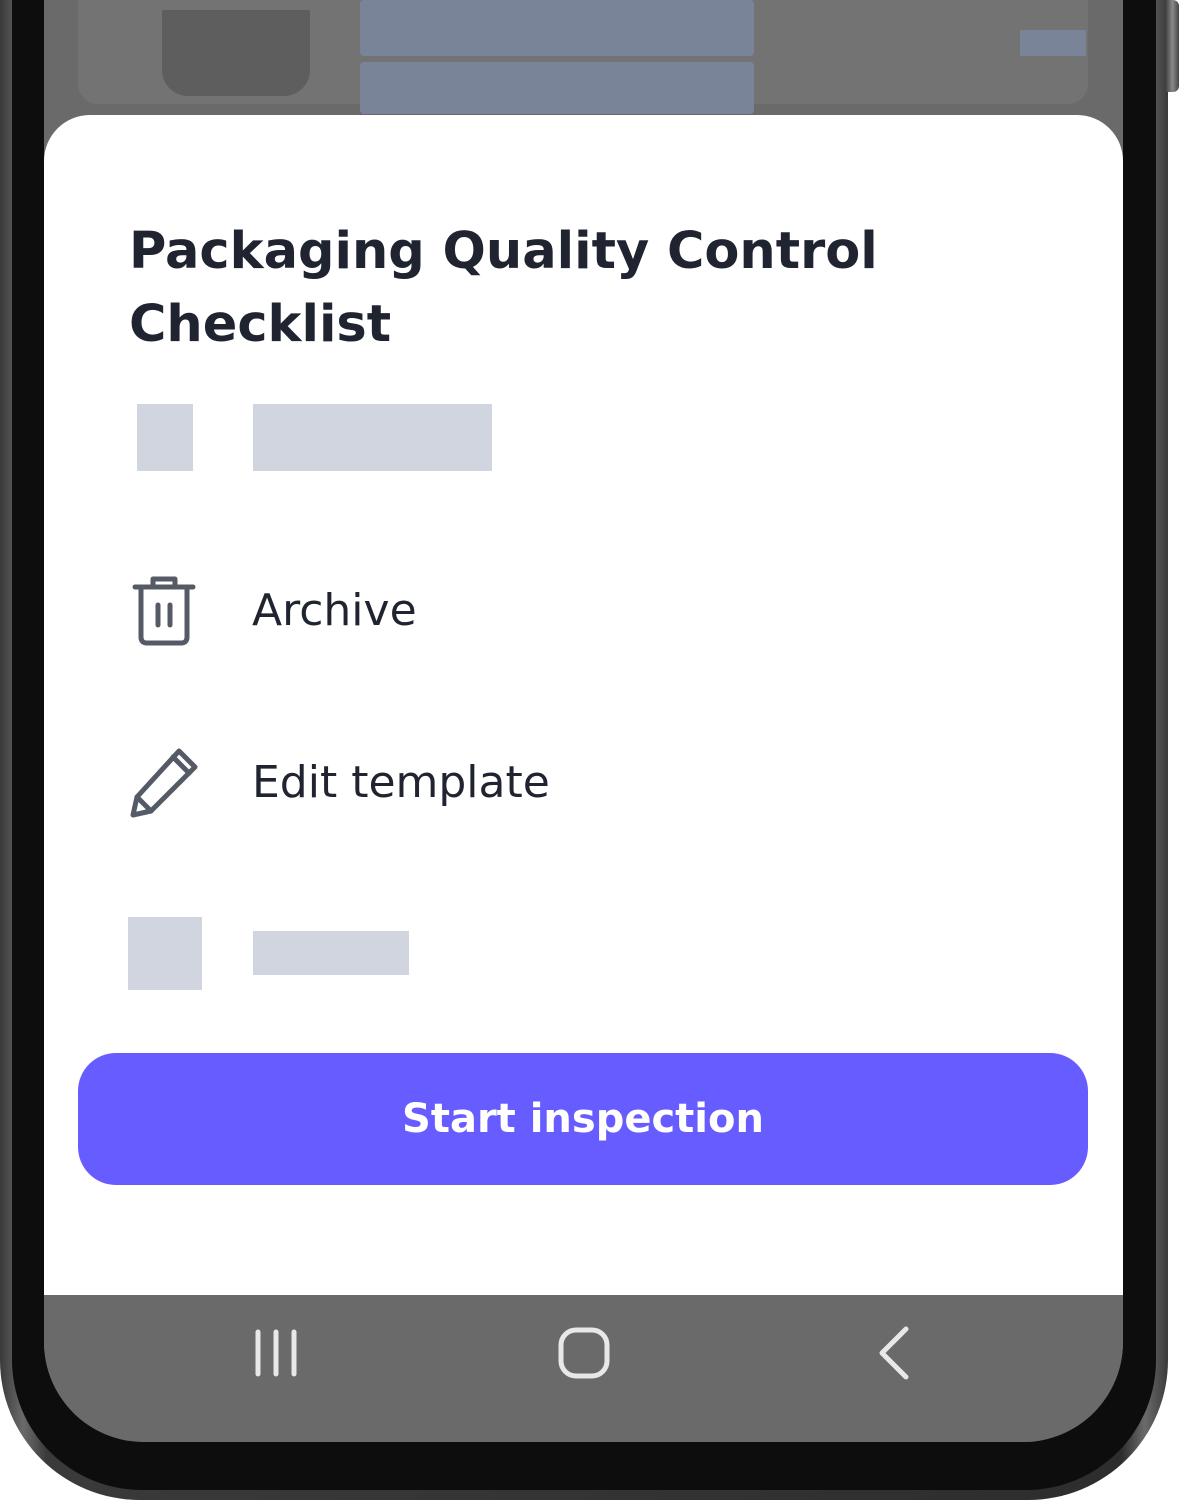  I want to click on navigation-bar, so click(583, 1368).